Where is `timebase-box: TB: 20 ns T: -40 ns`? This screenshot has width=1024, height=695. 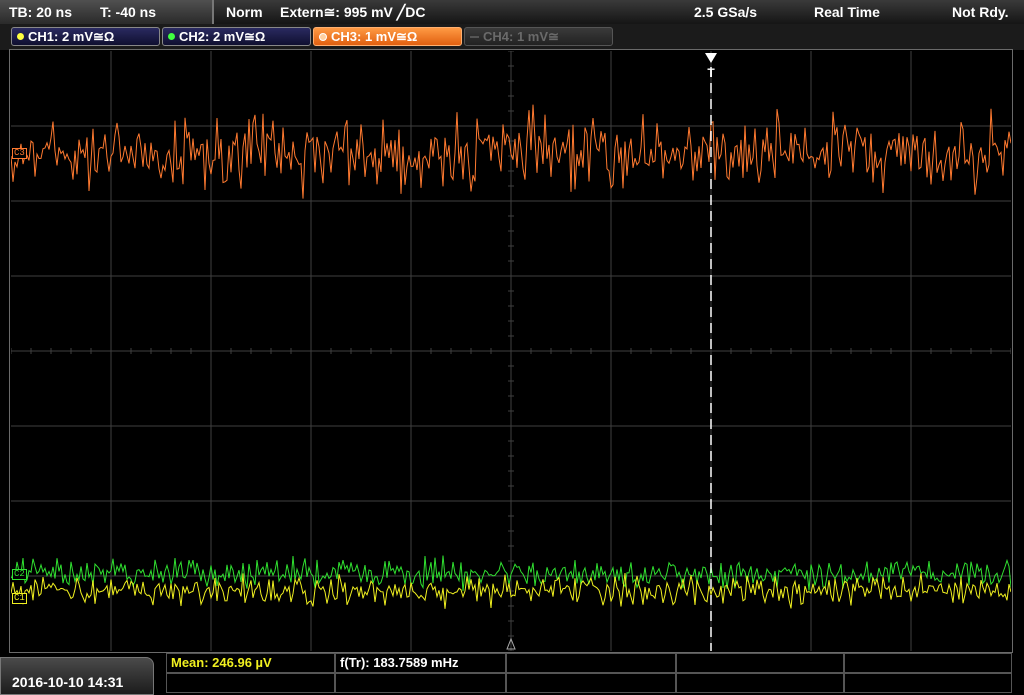 timebase-box: TB: 20 ns T: -40 ns is located at coordinates (107, 12).